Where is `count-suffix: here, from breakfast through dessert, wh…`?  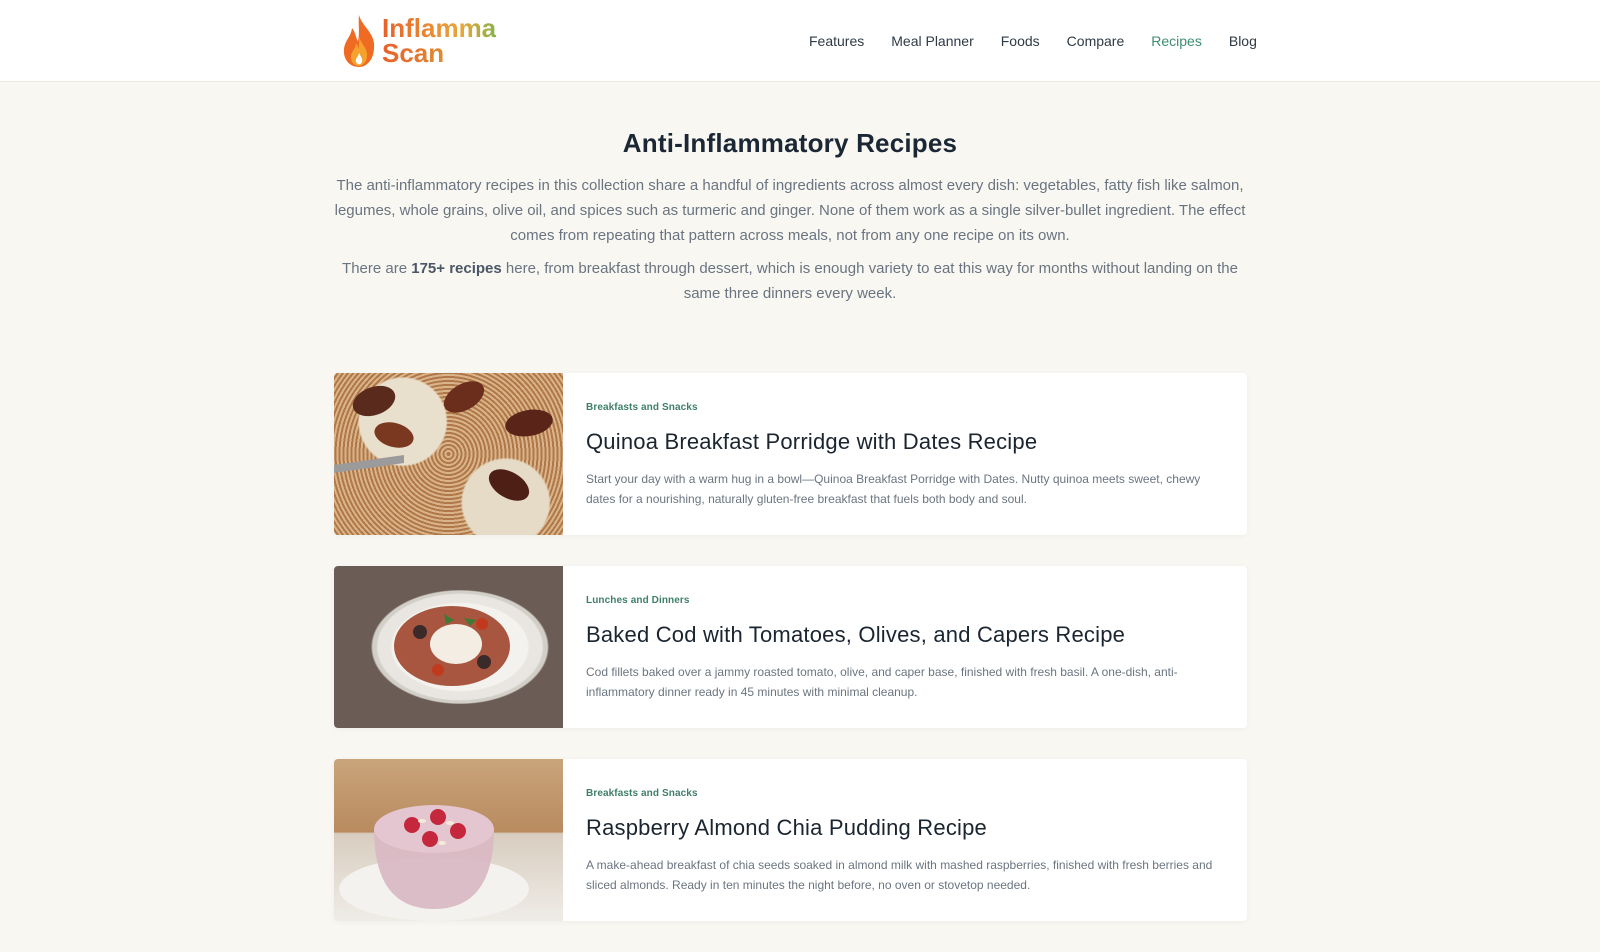
count-suffix: here, from breakfast through dessert, wh… is located at coordinates (869, 281).